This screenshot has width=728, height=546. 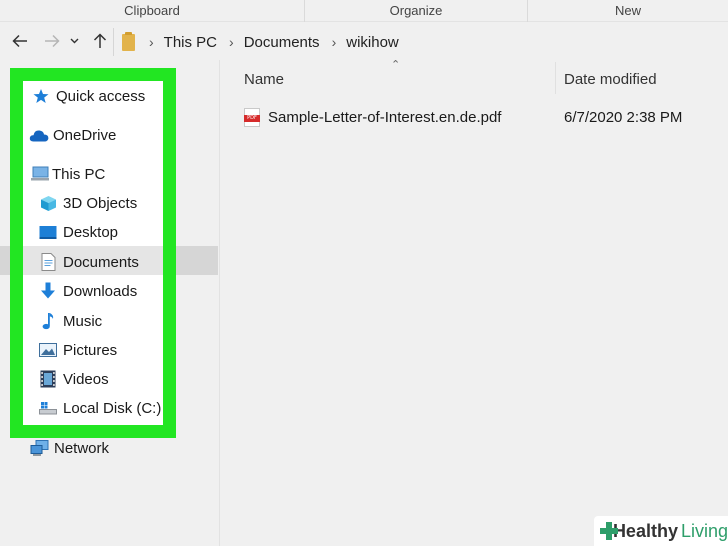 I want to click on chevron-down-icon, so click(x=74, y=41).